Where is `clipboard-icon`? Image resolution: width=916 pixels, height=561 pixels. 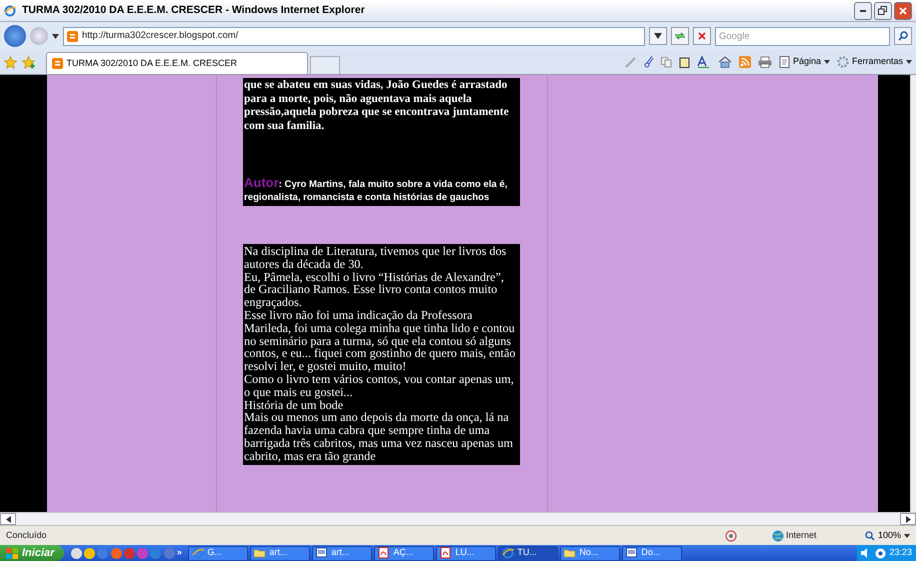
clipboard-icon is located at coordinates (684, 62).